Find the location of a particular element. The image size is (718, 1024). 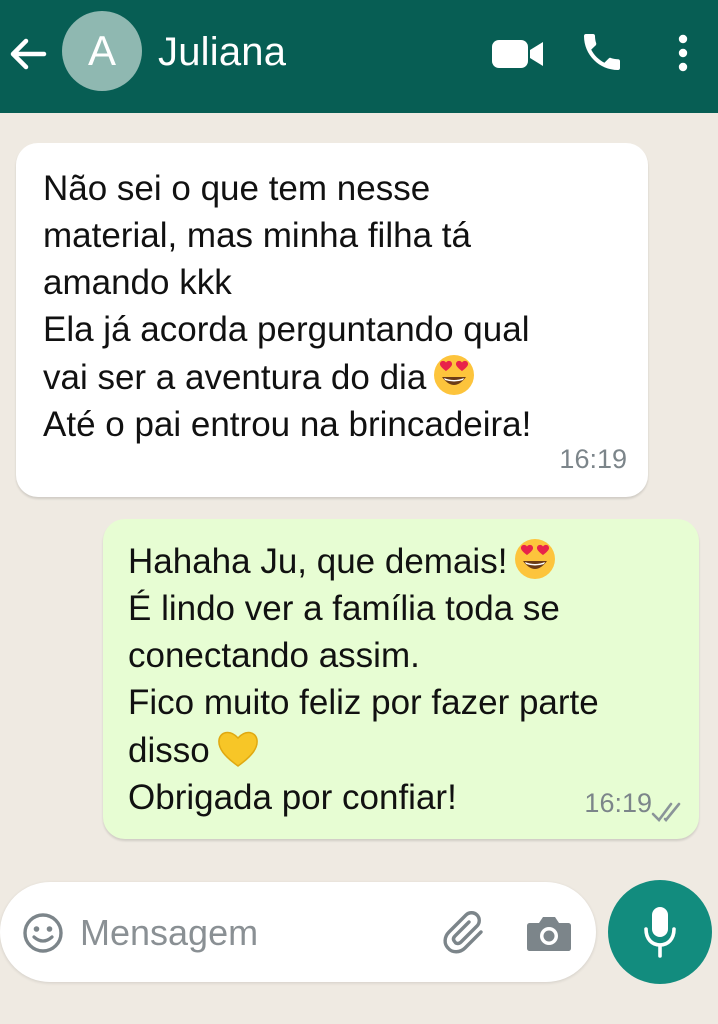

message-composer is located at coordinates (298, 932).